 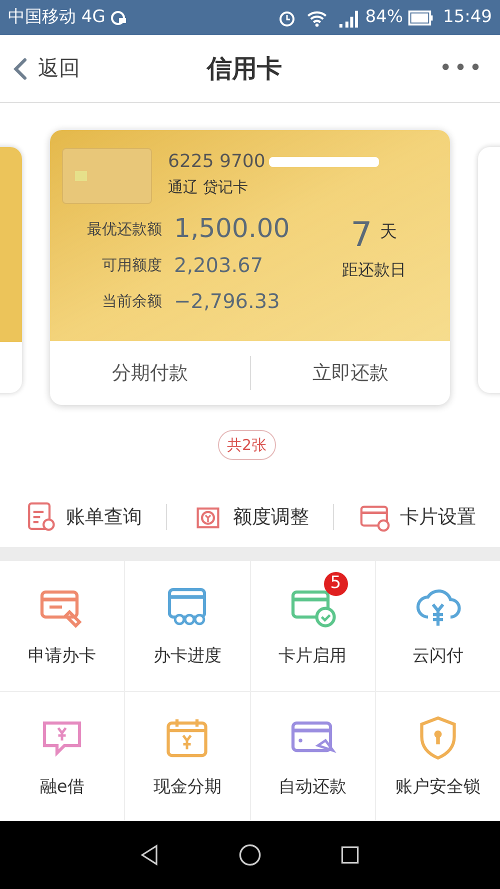 What do you see at coordinates (232, 229) in the screenshot?
I see `amount-value: 1,500.00` at bounding box center [232, 229].